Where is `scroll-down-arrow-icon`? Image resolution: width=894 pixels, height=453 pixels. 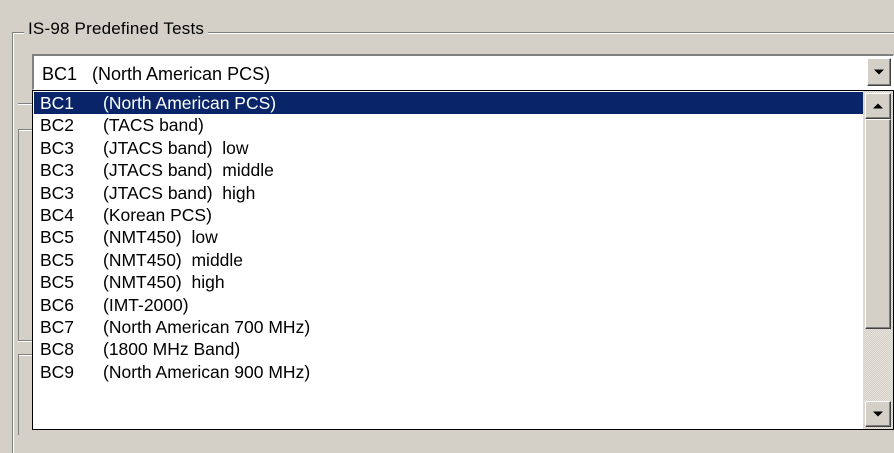
scroll-down-arrow-icon is located at coordinates (878, 414).